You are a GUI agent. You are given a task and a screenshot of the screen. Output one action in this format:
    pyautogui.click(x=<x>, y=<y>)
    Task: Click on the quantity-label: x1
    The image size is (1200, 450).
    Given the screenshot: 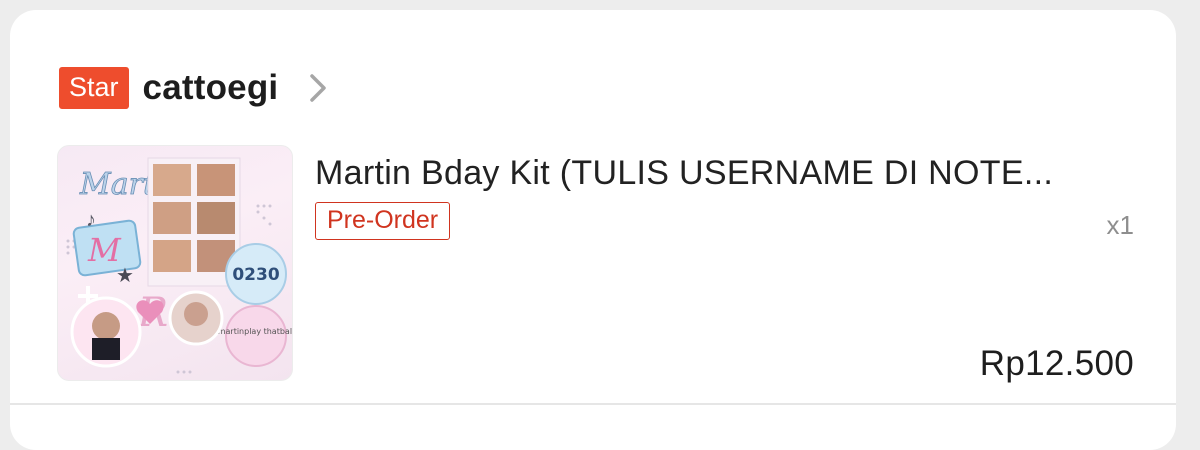 What is the action you would take?
    pyautogui.click(x=1120, y=225)
    